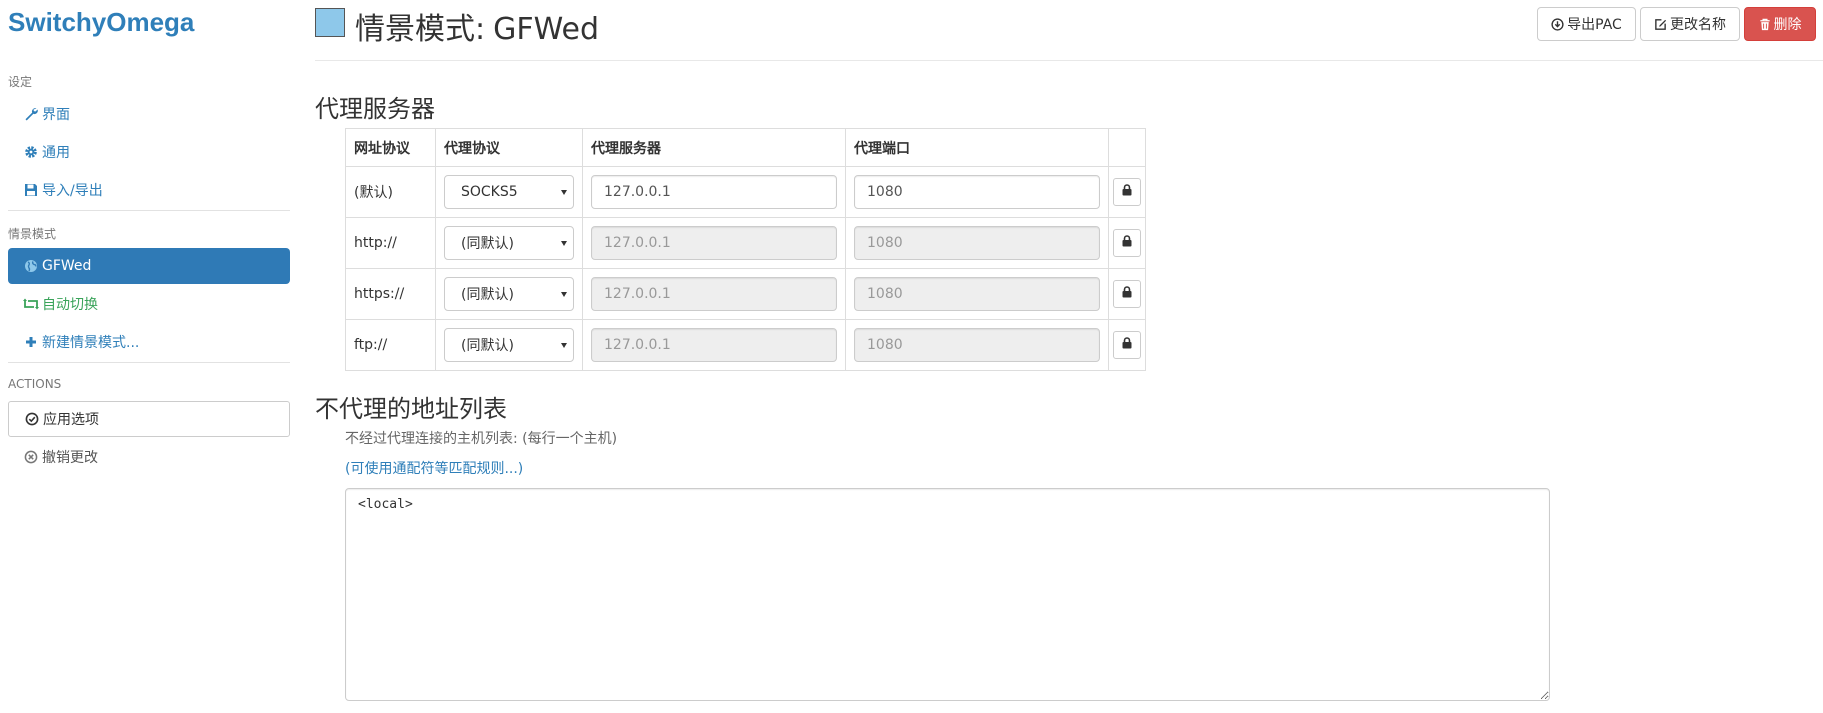 The width and height of the screenshot is (1823, 713). Describe the element at coordinates (31, 190) in the screenshot. I see `floppy-disk-icon` at that location.